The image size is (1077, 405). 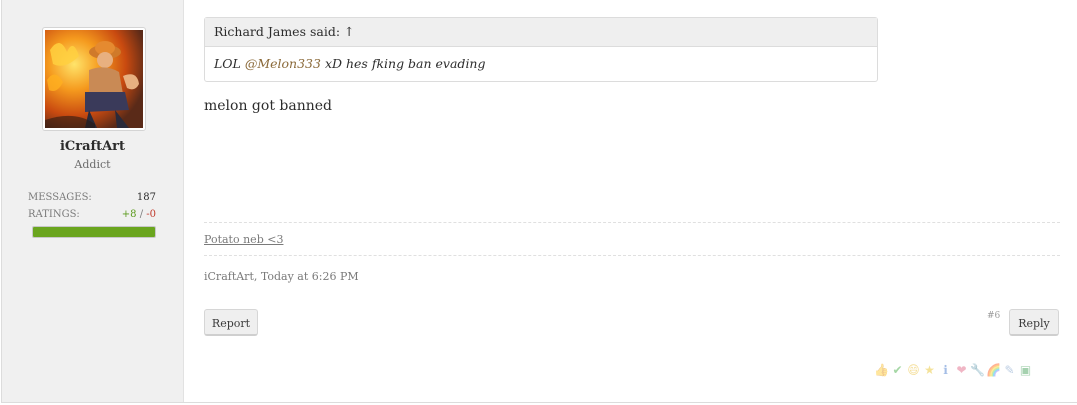 What do you see at coordinates (146, 197) in the screenshot?
I see `messages-value: 187` at bounding box center [146, 197].